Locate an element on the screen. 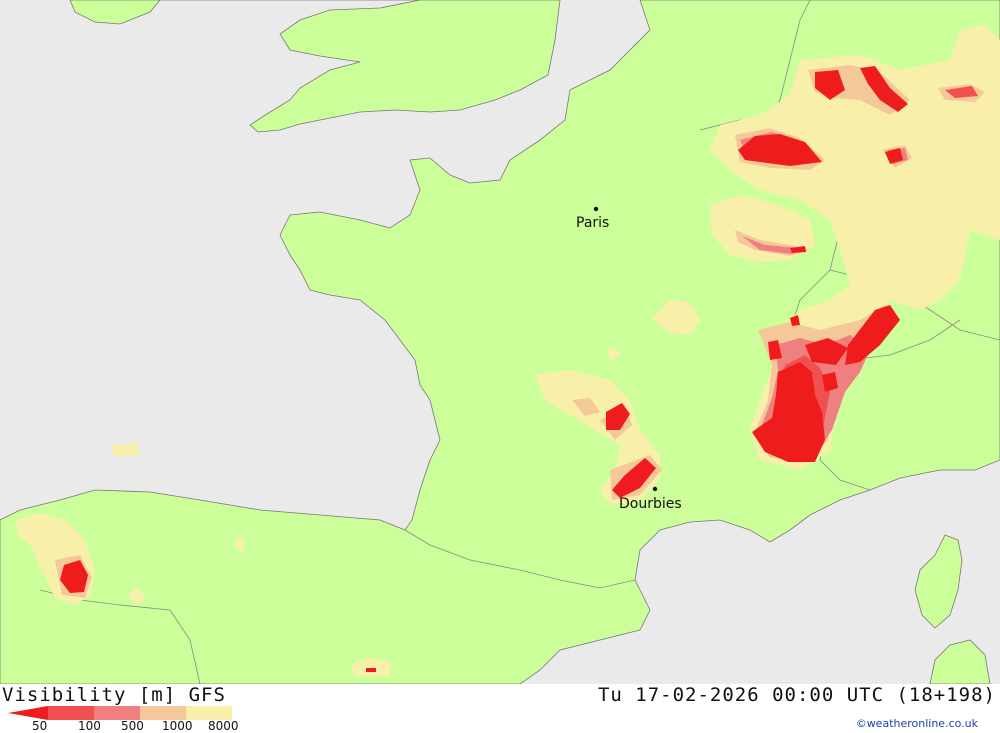  map-title: Visibility [m] GFS is located at coordinates (114, 695).